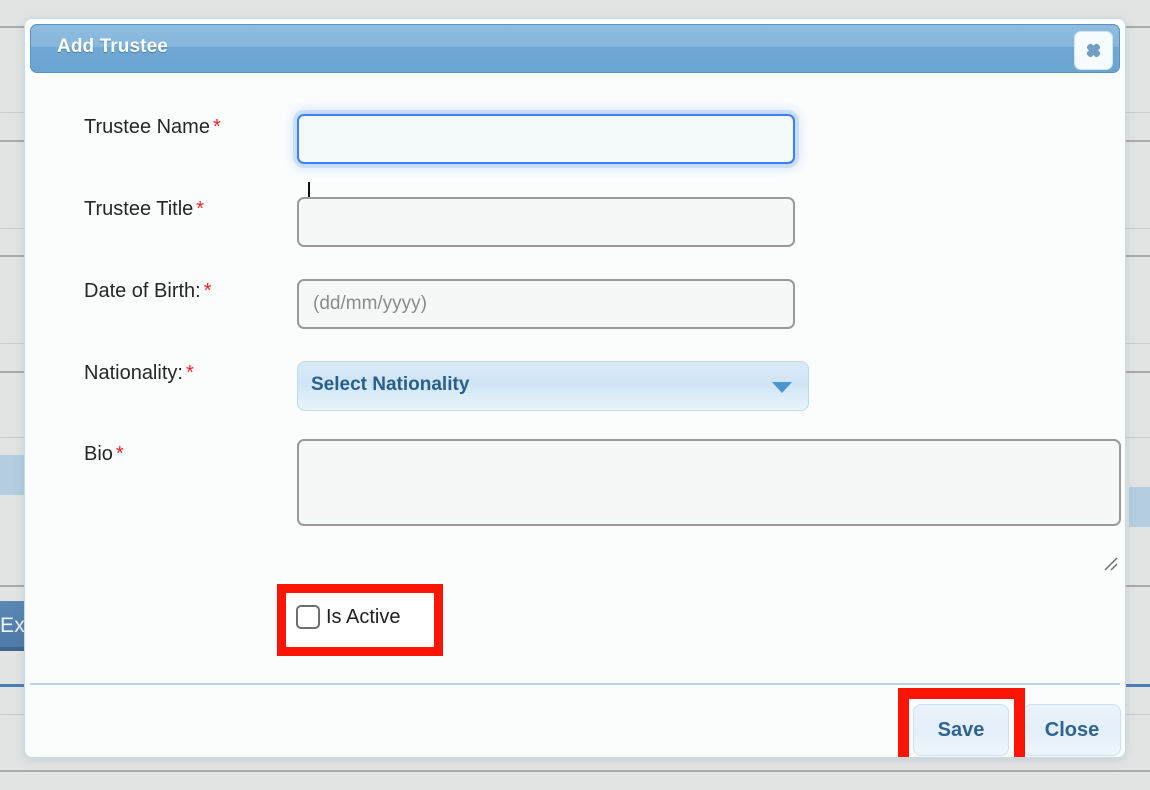  Describe the element at coordinates (1072, 730) in the screenshot. I see `close-button: Close` at that location.